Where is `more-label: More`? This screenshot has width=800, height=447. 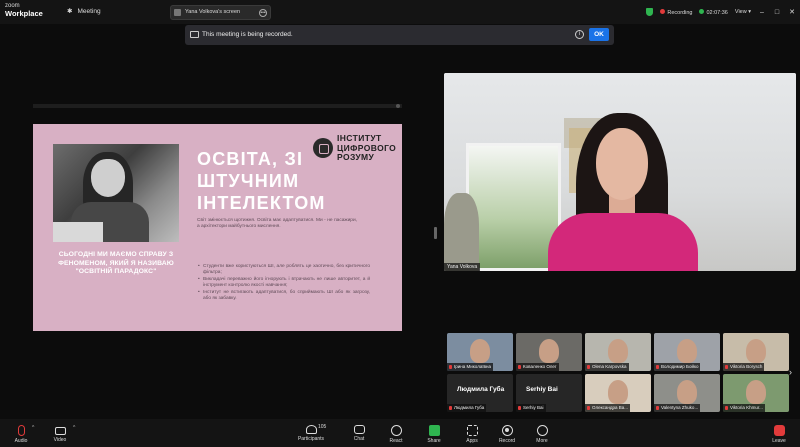 more-label: More is located at coordinates (542, 441).